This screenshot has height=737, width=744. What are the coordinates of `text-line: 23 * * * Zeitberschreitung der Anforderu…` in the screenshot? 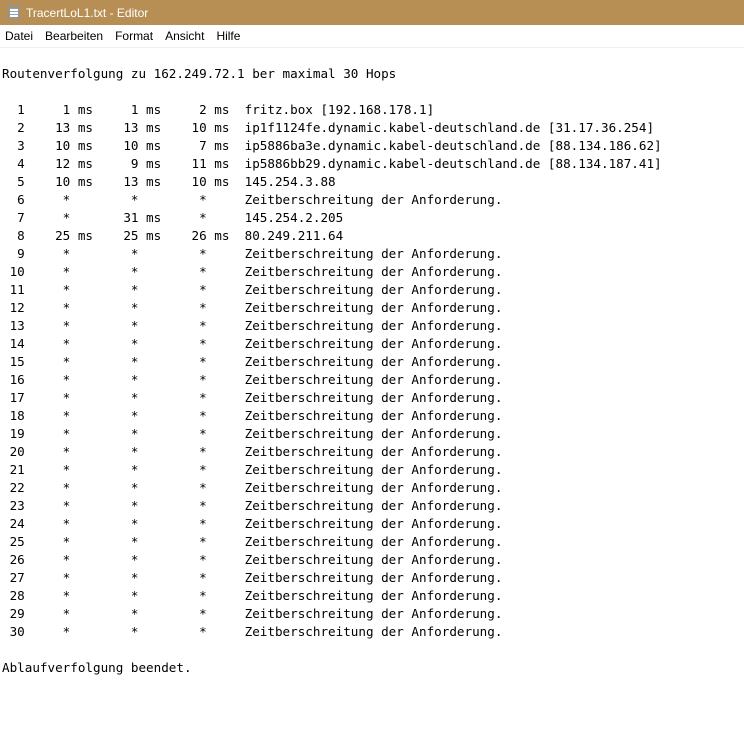 It's located at (252, 505).